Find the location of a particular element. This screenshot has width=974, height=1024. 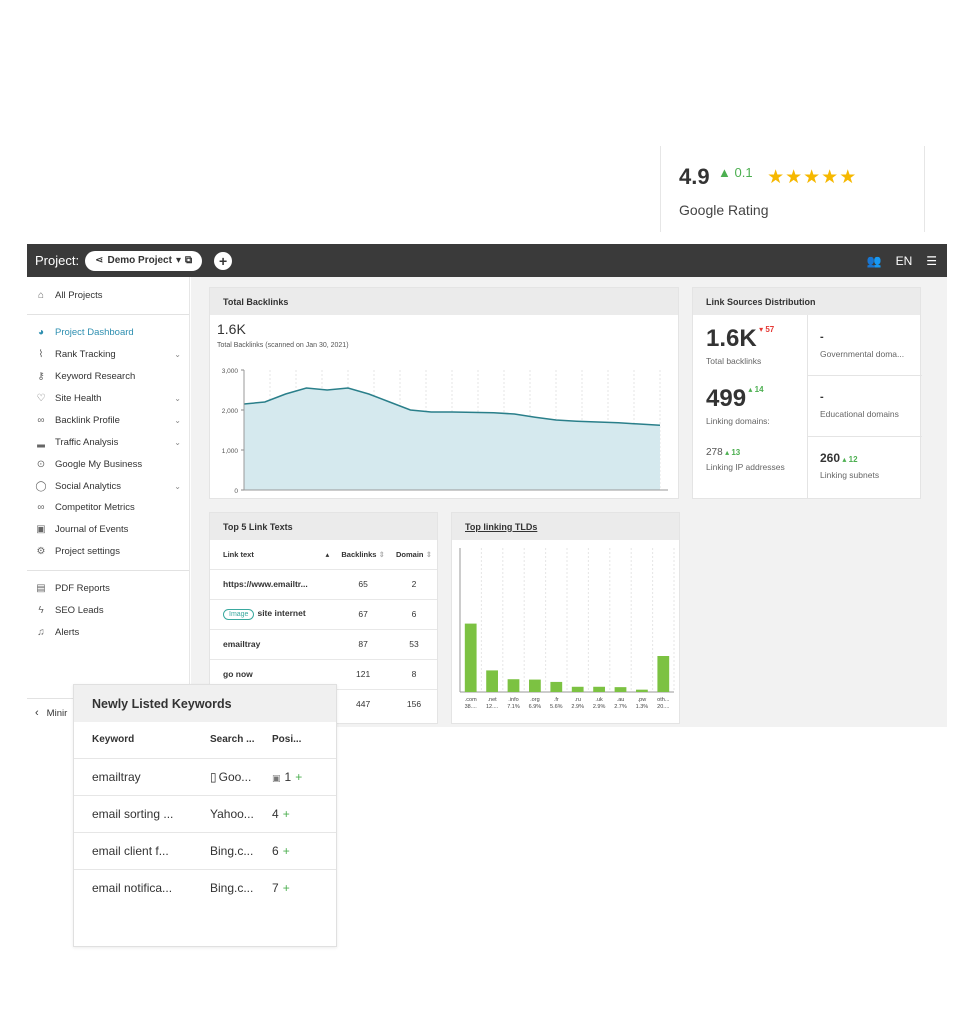

stat-value: 499 is located at coordinates (726, 398).